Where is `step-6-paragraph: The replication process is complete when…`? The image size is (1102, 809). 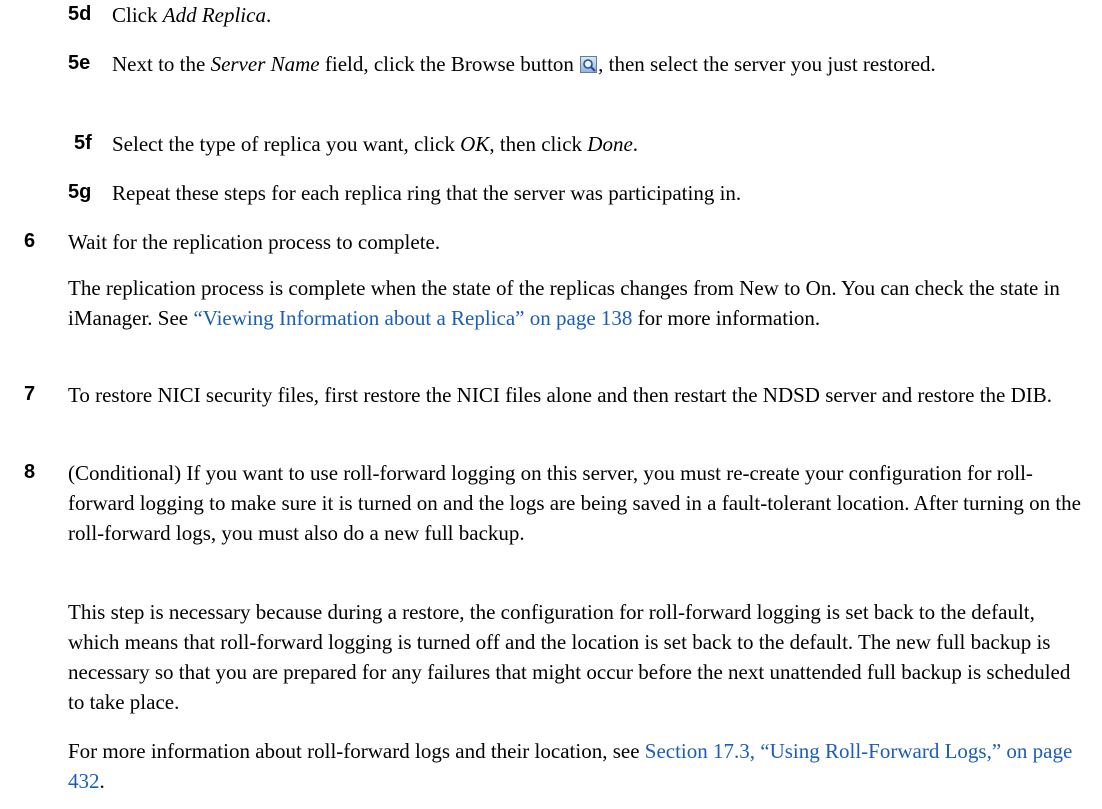
step-6-paragraph: The replication process is complete when… is located at coordinates (564, 303).